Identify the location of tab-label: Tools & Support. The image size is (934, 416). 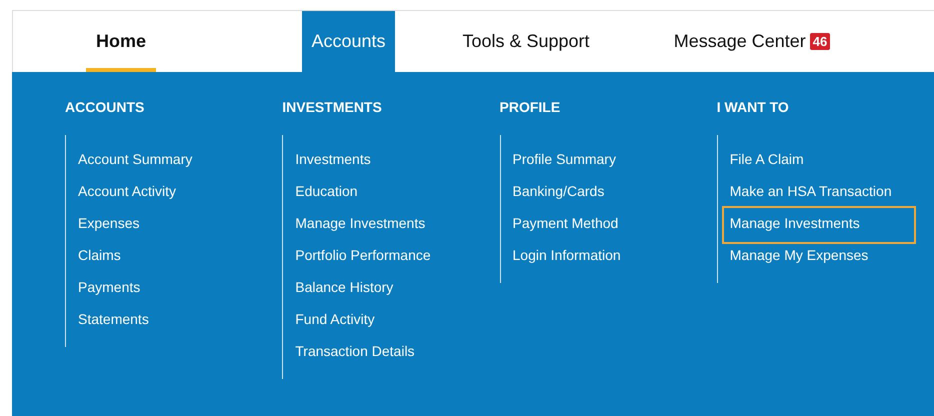
(526, 41).